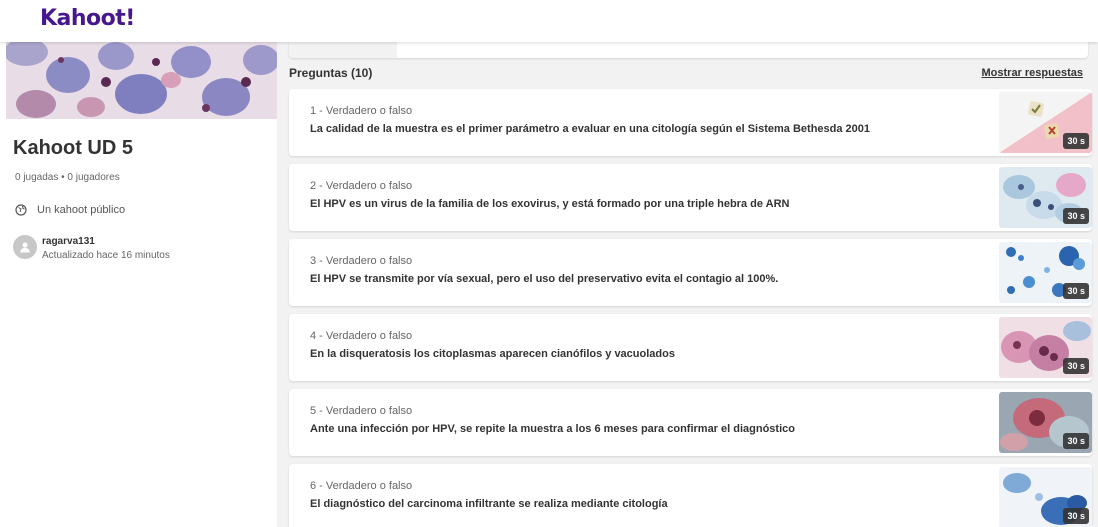  Describe the element at coordinates (106, 241) in the screenshot. I see `author-name: ragarva131` at that location.